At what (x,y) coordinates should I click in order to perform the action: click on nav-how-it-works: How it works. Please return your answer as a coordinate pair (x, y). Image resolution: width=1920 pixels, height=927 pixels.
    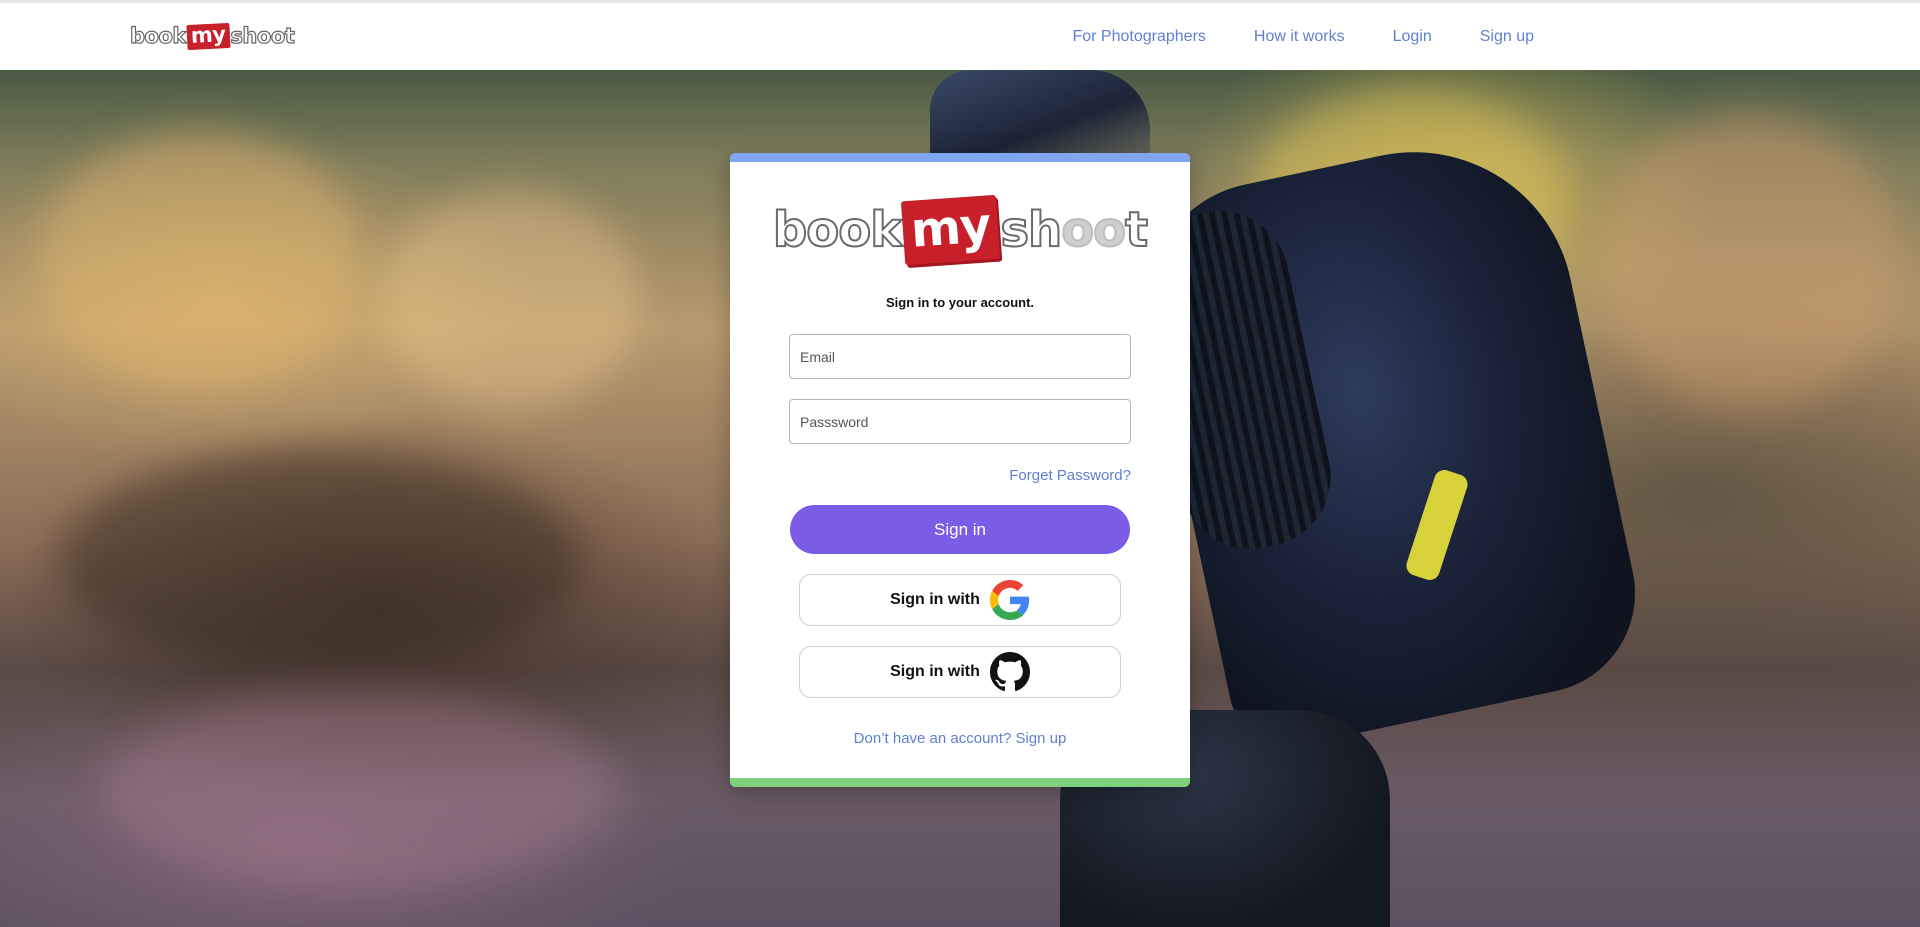
    Looking at the image, I should click on (1299, 37).